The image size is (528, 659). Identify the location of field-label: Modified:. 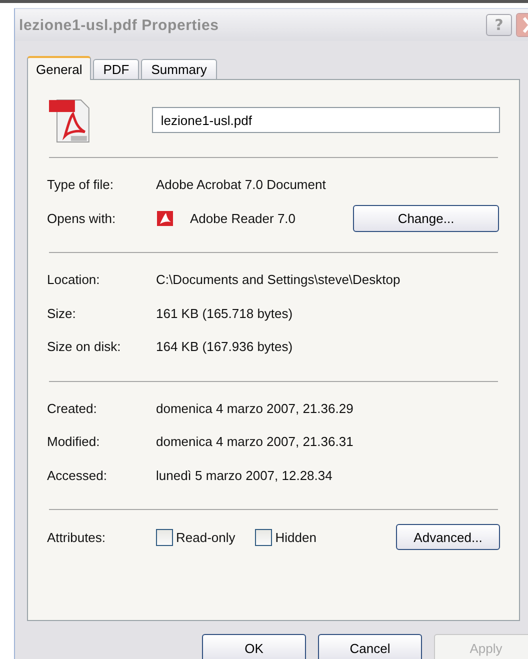
(74, 442).